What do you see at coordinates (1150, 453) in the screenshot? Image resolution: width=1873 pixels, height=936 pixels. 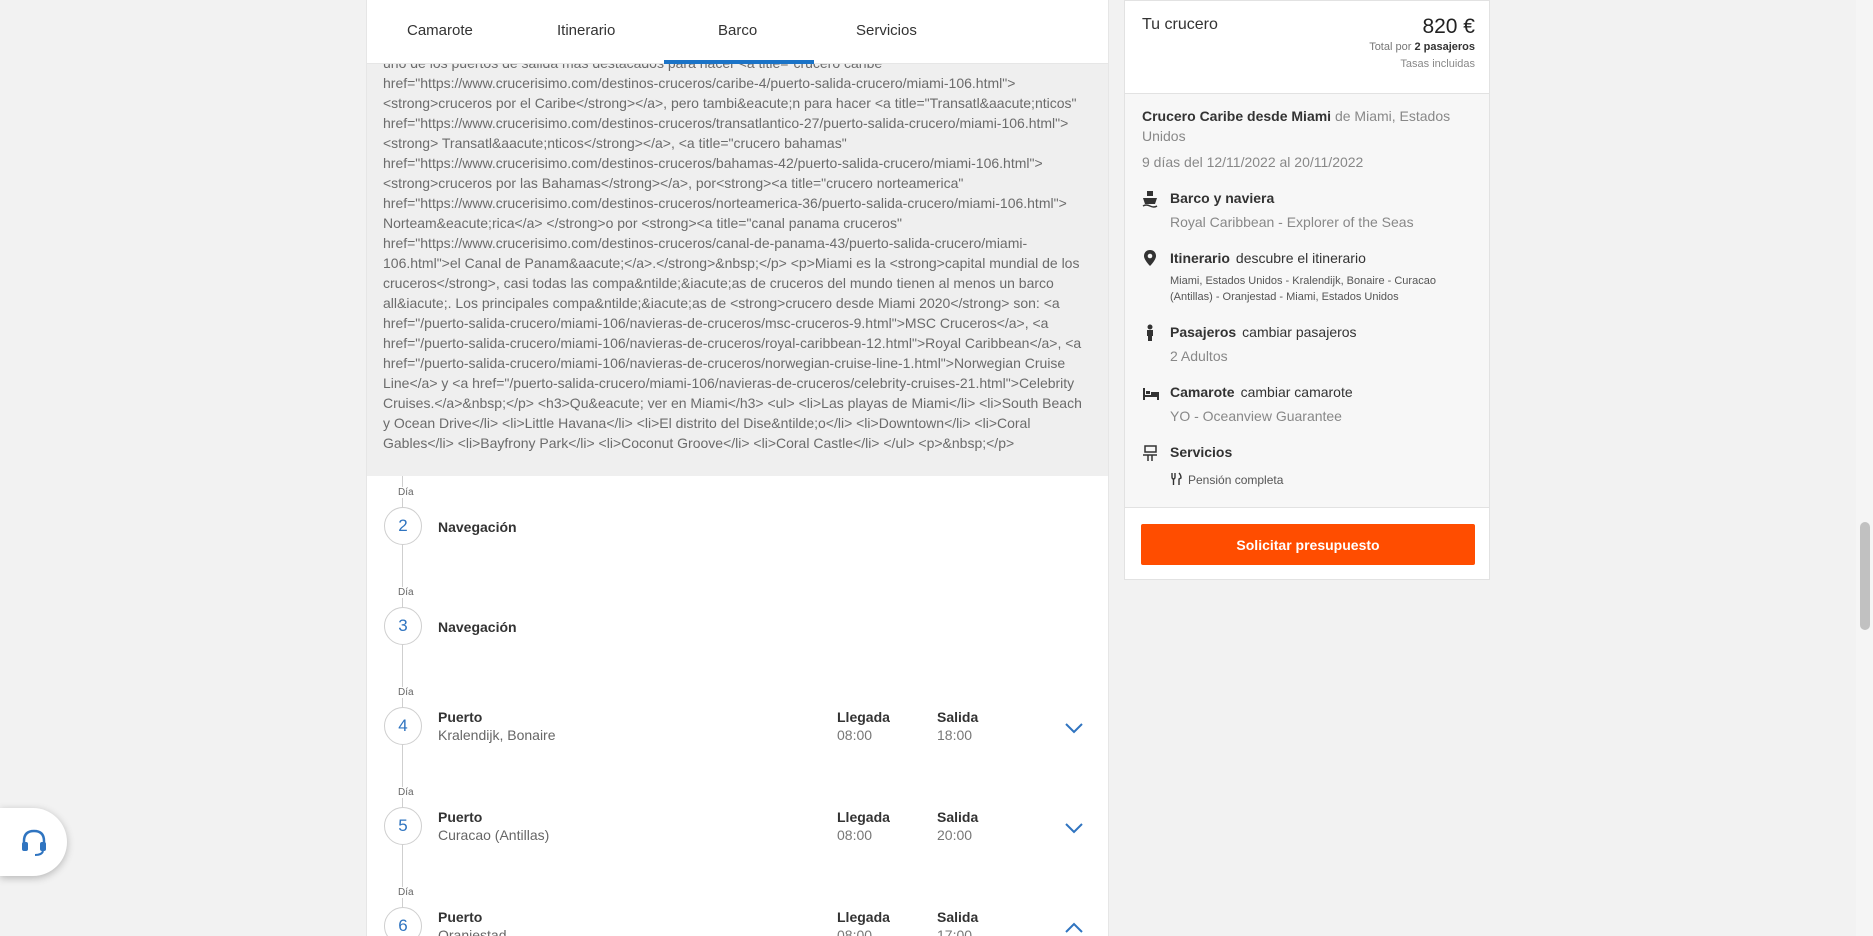 I see `service-tray-icon` at bounding box center [1150, 453].